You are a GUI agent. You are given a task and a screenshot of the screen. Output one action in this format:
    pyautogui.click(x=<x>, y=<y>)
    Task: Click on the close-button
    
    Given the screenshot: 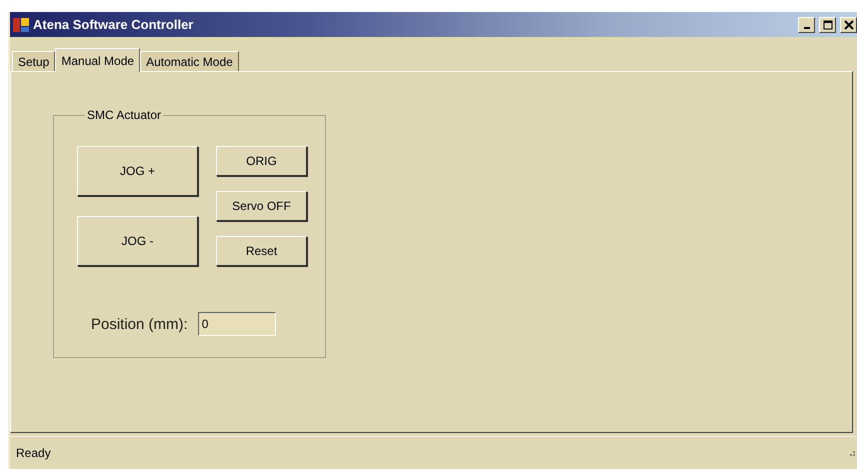 What is the action you would take?
    pyautogui.click(x=848, y=24)
    